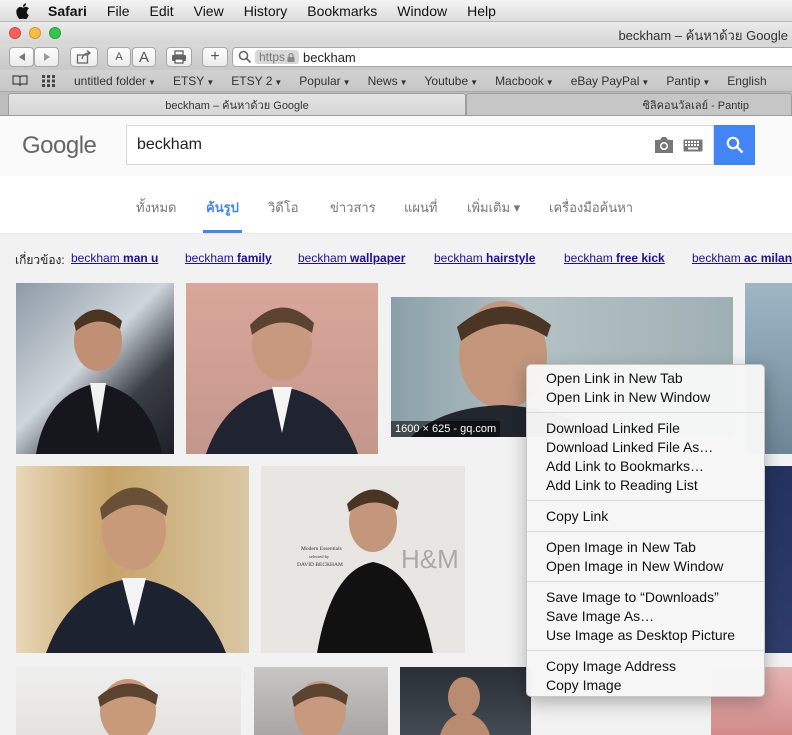 The height and width of the screenshot is (735, 792). Describe the element at coordinates (493, 207) in the screenshot. I see `nav-more: เพิ่มเติม ▾` at that location.